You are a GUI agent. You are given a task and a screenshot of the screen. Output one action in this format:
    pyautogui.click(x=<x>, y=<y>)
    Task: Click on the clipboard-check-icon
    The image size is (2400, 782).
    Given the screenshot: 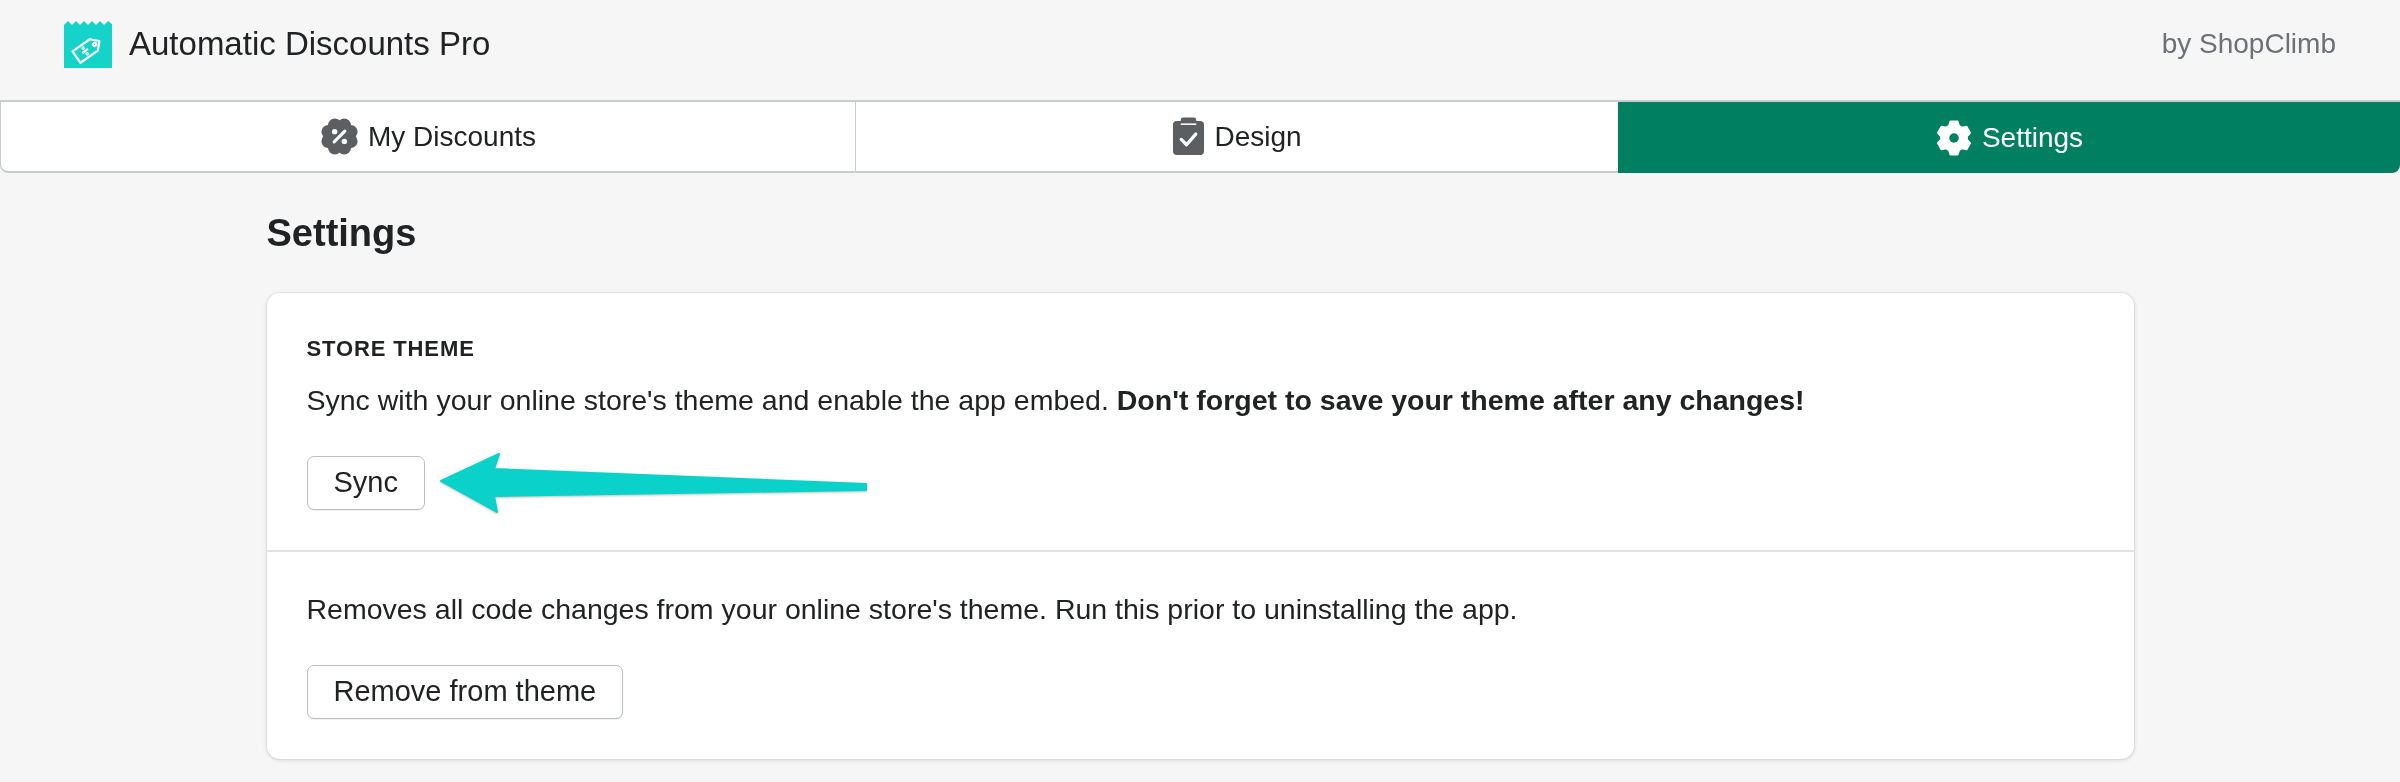 What is the action you would take?
    pyautogui.click(x=1189, y=136)
    